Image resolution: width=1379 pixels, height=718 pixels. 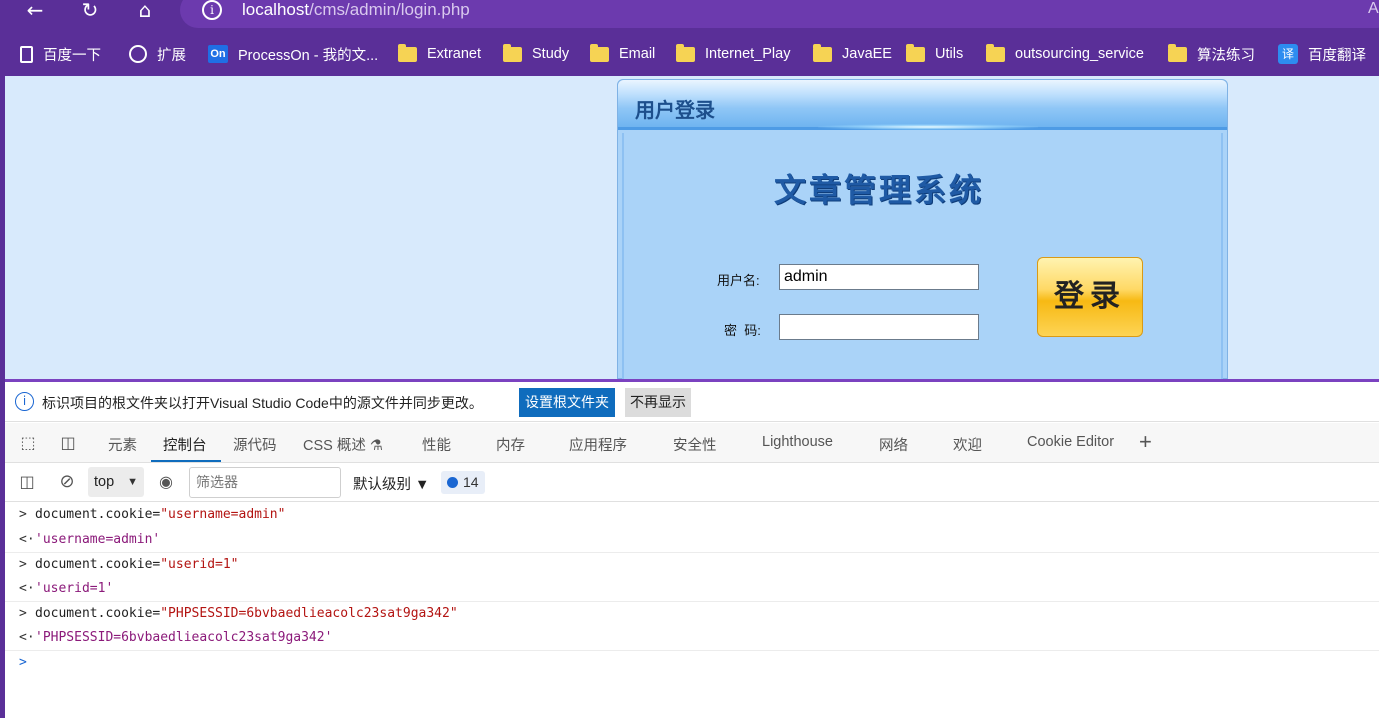 I want to click on active-tab-indicator, so click(x=186, y=461).